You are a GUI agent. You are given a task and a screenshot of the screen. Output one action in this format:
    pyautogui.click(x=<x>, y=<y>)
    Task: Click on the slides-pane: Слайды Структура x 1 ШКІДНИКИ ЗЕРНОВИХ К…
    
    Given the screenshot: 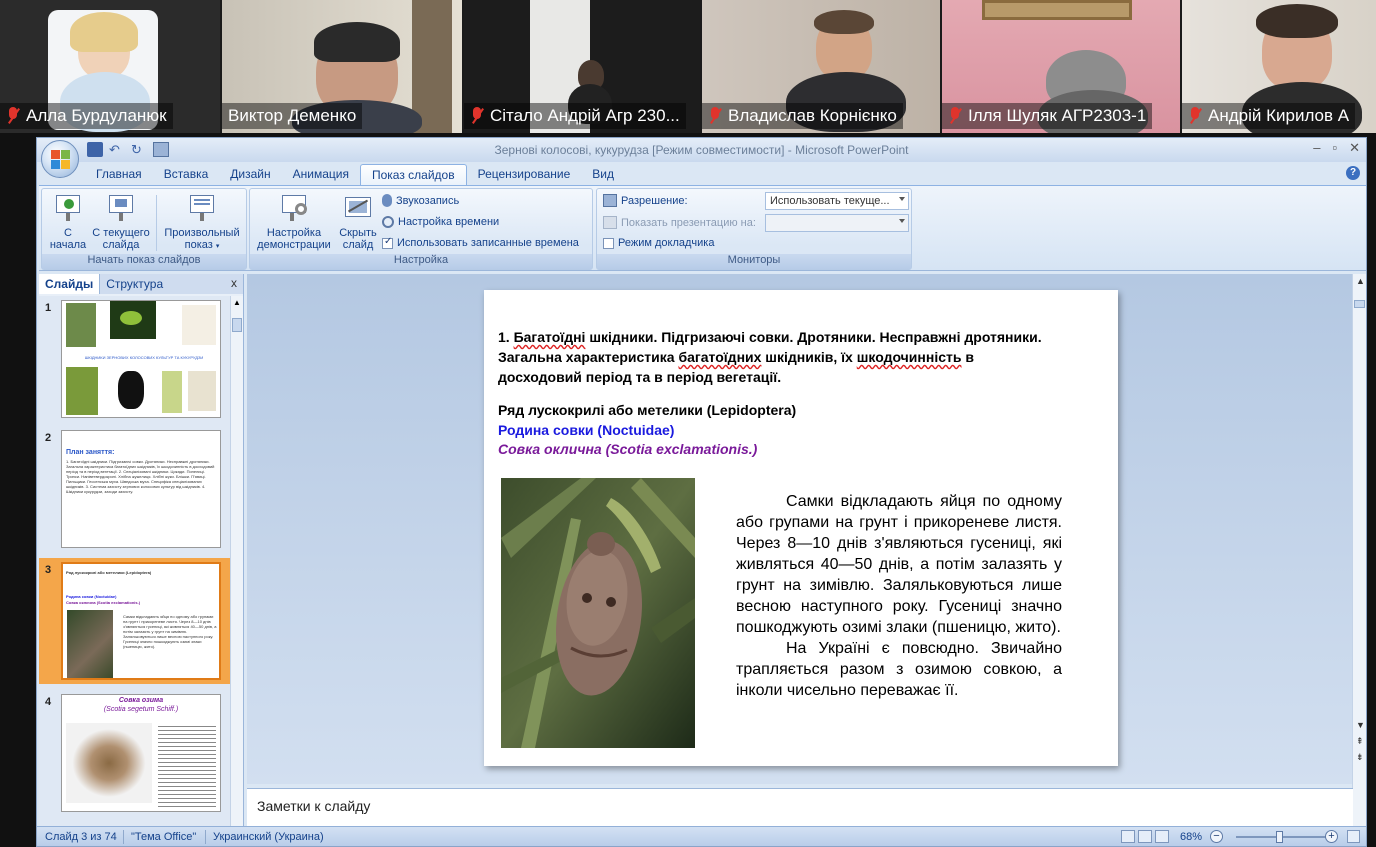 What is the action you would take?
    pyautogui.click(x=141, y=550)
    